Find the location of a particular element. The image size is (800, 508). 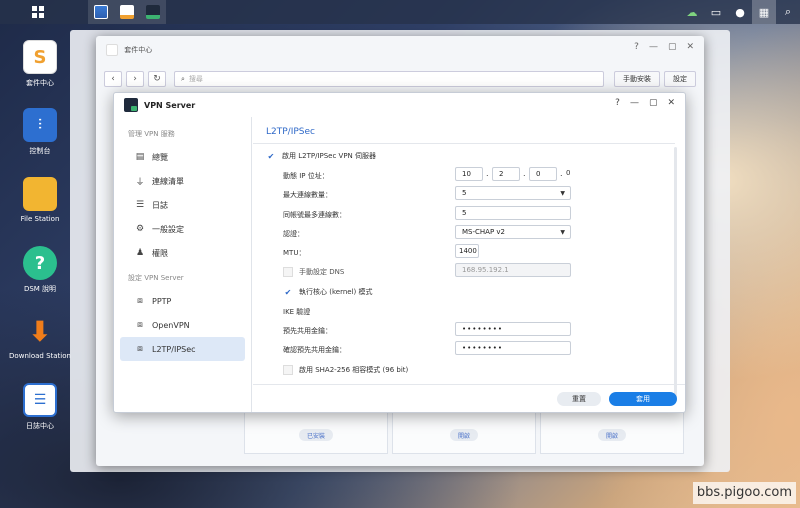

desktop-icon-log-center: ☰ 日誌中心 is located at coordinates (40, 407).